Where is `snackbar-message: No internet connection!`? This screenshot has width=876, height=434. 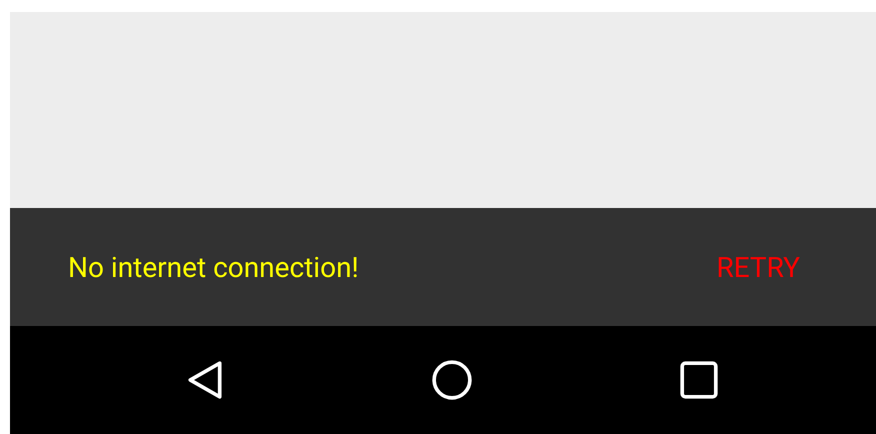
snackbar-message: No internet connection! is located at coordinates (213, 267).